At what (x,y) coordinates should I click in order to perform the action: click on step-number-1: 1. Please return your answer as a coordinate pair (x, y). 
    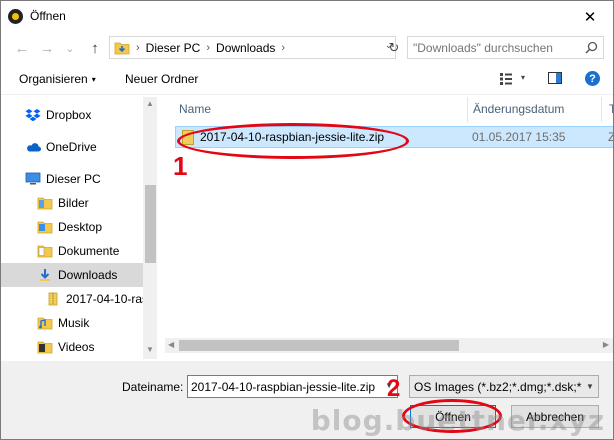
    Looking at the image, I should click on (180, 166).